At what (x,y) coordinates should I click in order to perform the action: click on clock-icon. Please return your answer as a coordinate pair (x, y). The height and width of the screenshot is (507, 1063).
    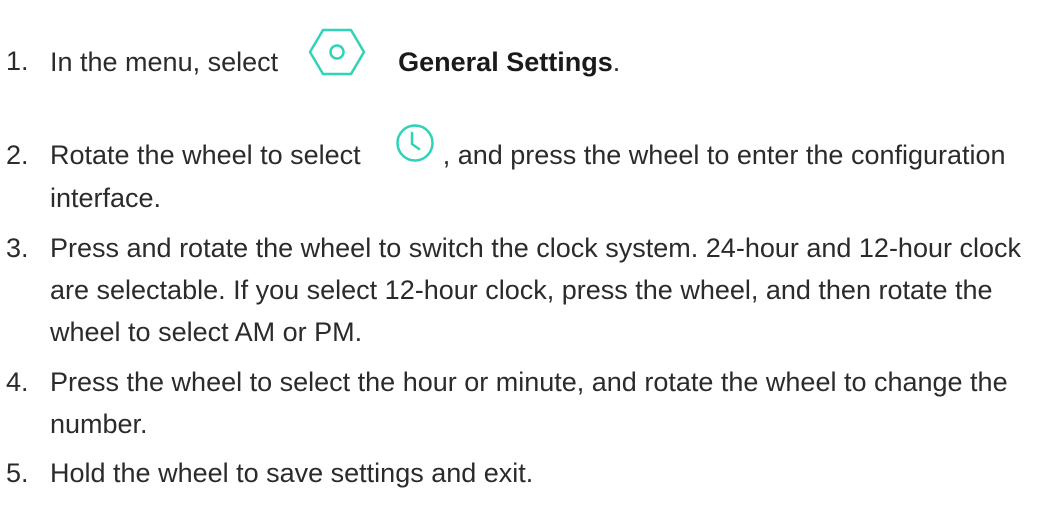
    Looking at the image, I should click on (415, 143).